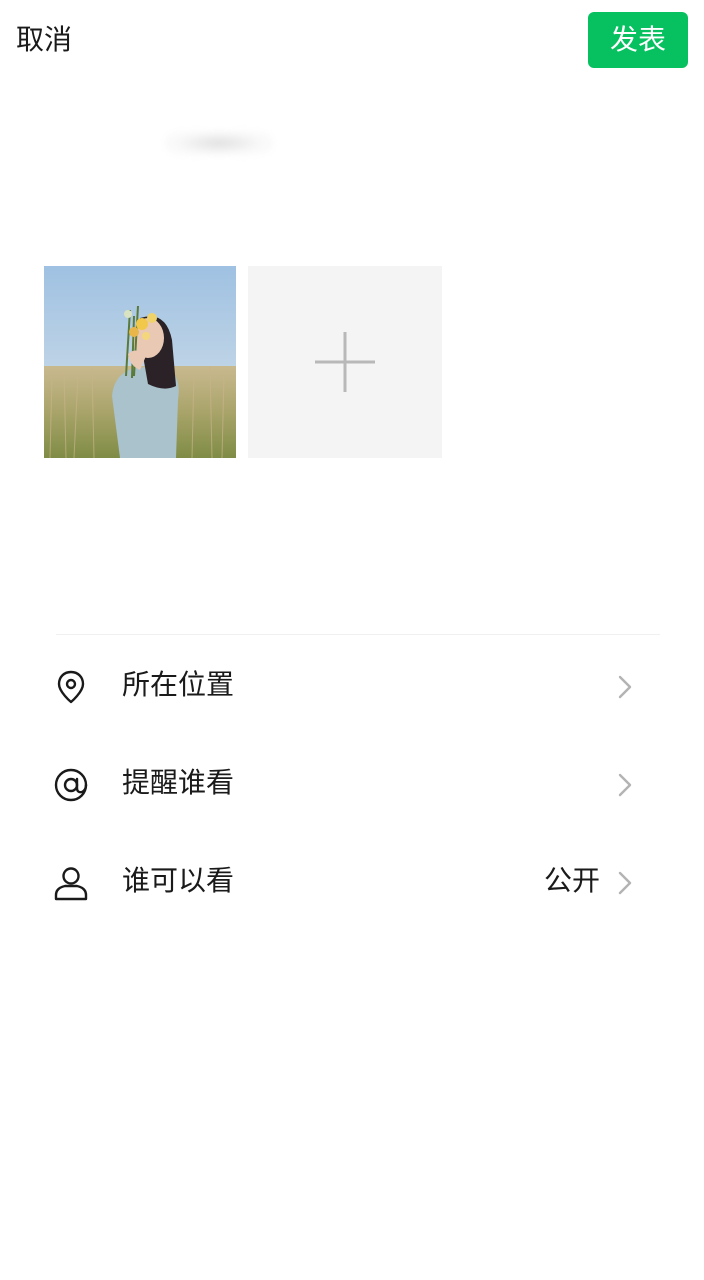 This screenshot has width=704, height=1280. Describe the element at coordinates (352, 784) in the screenshot. I see `option-mention: 提醒谁看` at that location.